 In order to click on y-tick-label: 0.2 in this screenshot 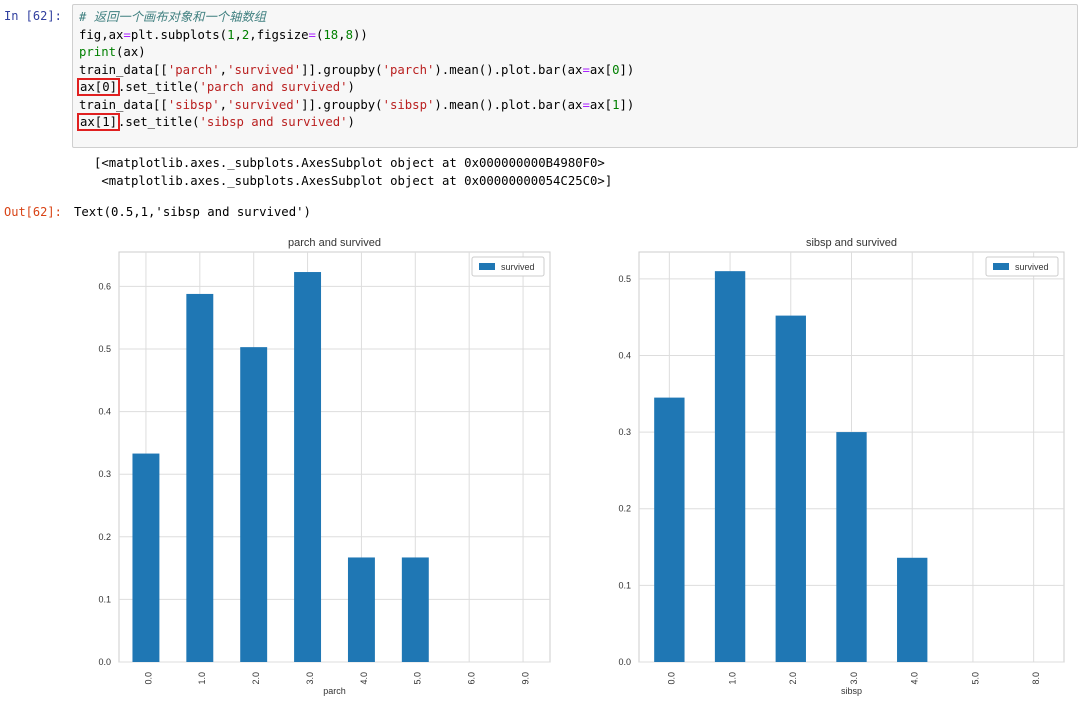, I will do `click(104, 537)`.